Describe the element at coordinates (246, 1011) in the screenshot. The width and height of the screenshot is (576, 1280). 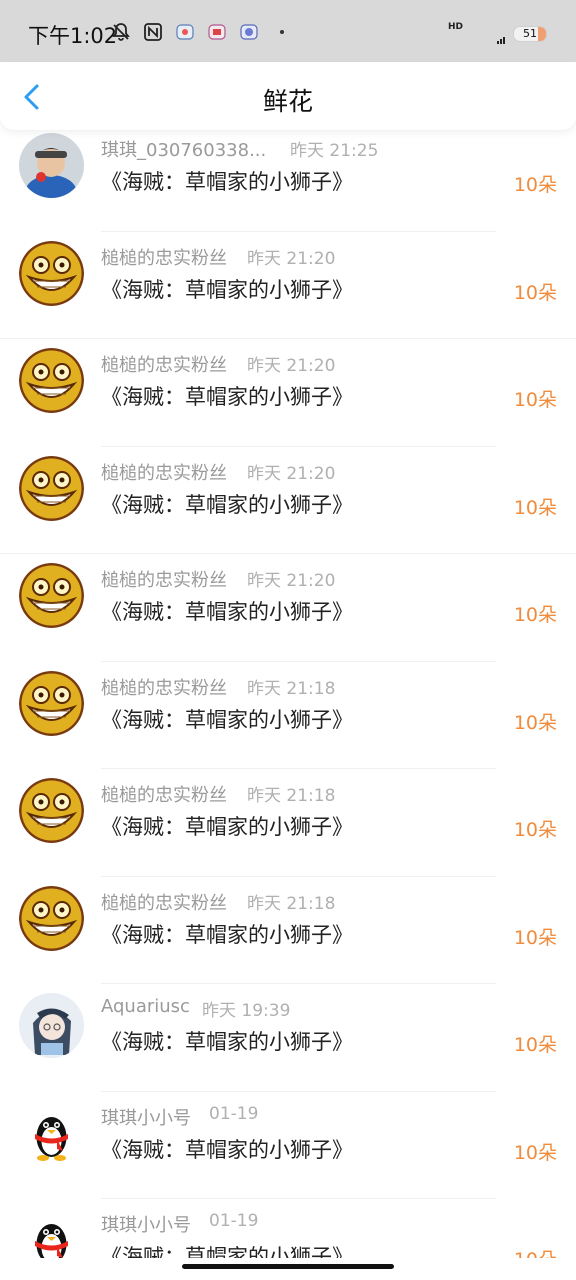
I see `gift-time: 昨天 19:39` at that location.